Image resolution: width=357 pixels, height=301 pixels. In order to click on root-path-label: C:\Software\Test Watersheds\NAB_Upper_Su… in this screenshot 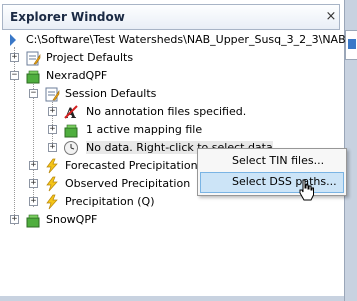, I will do `click(191, 39)`.